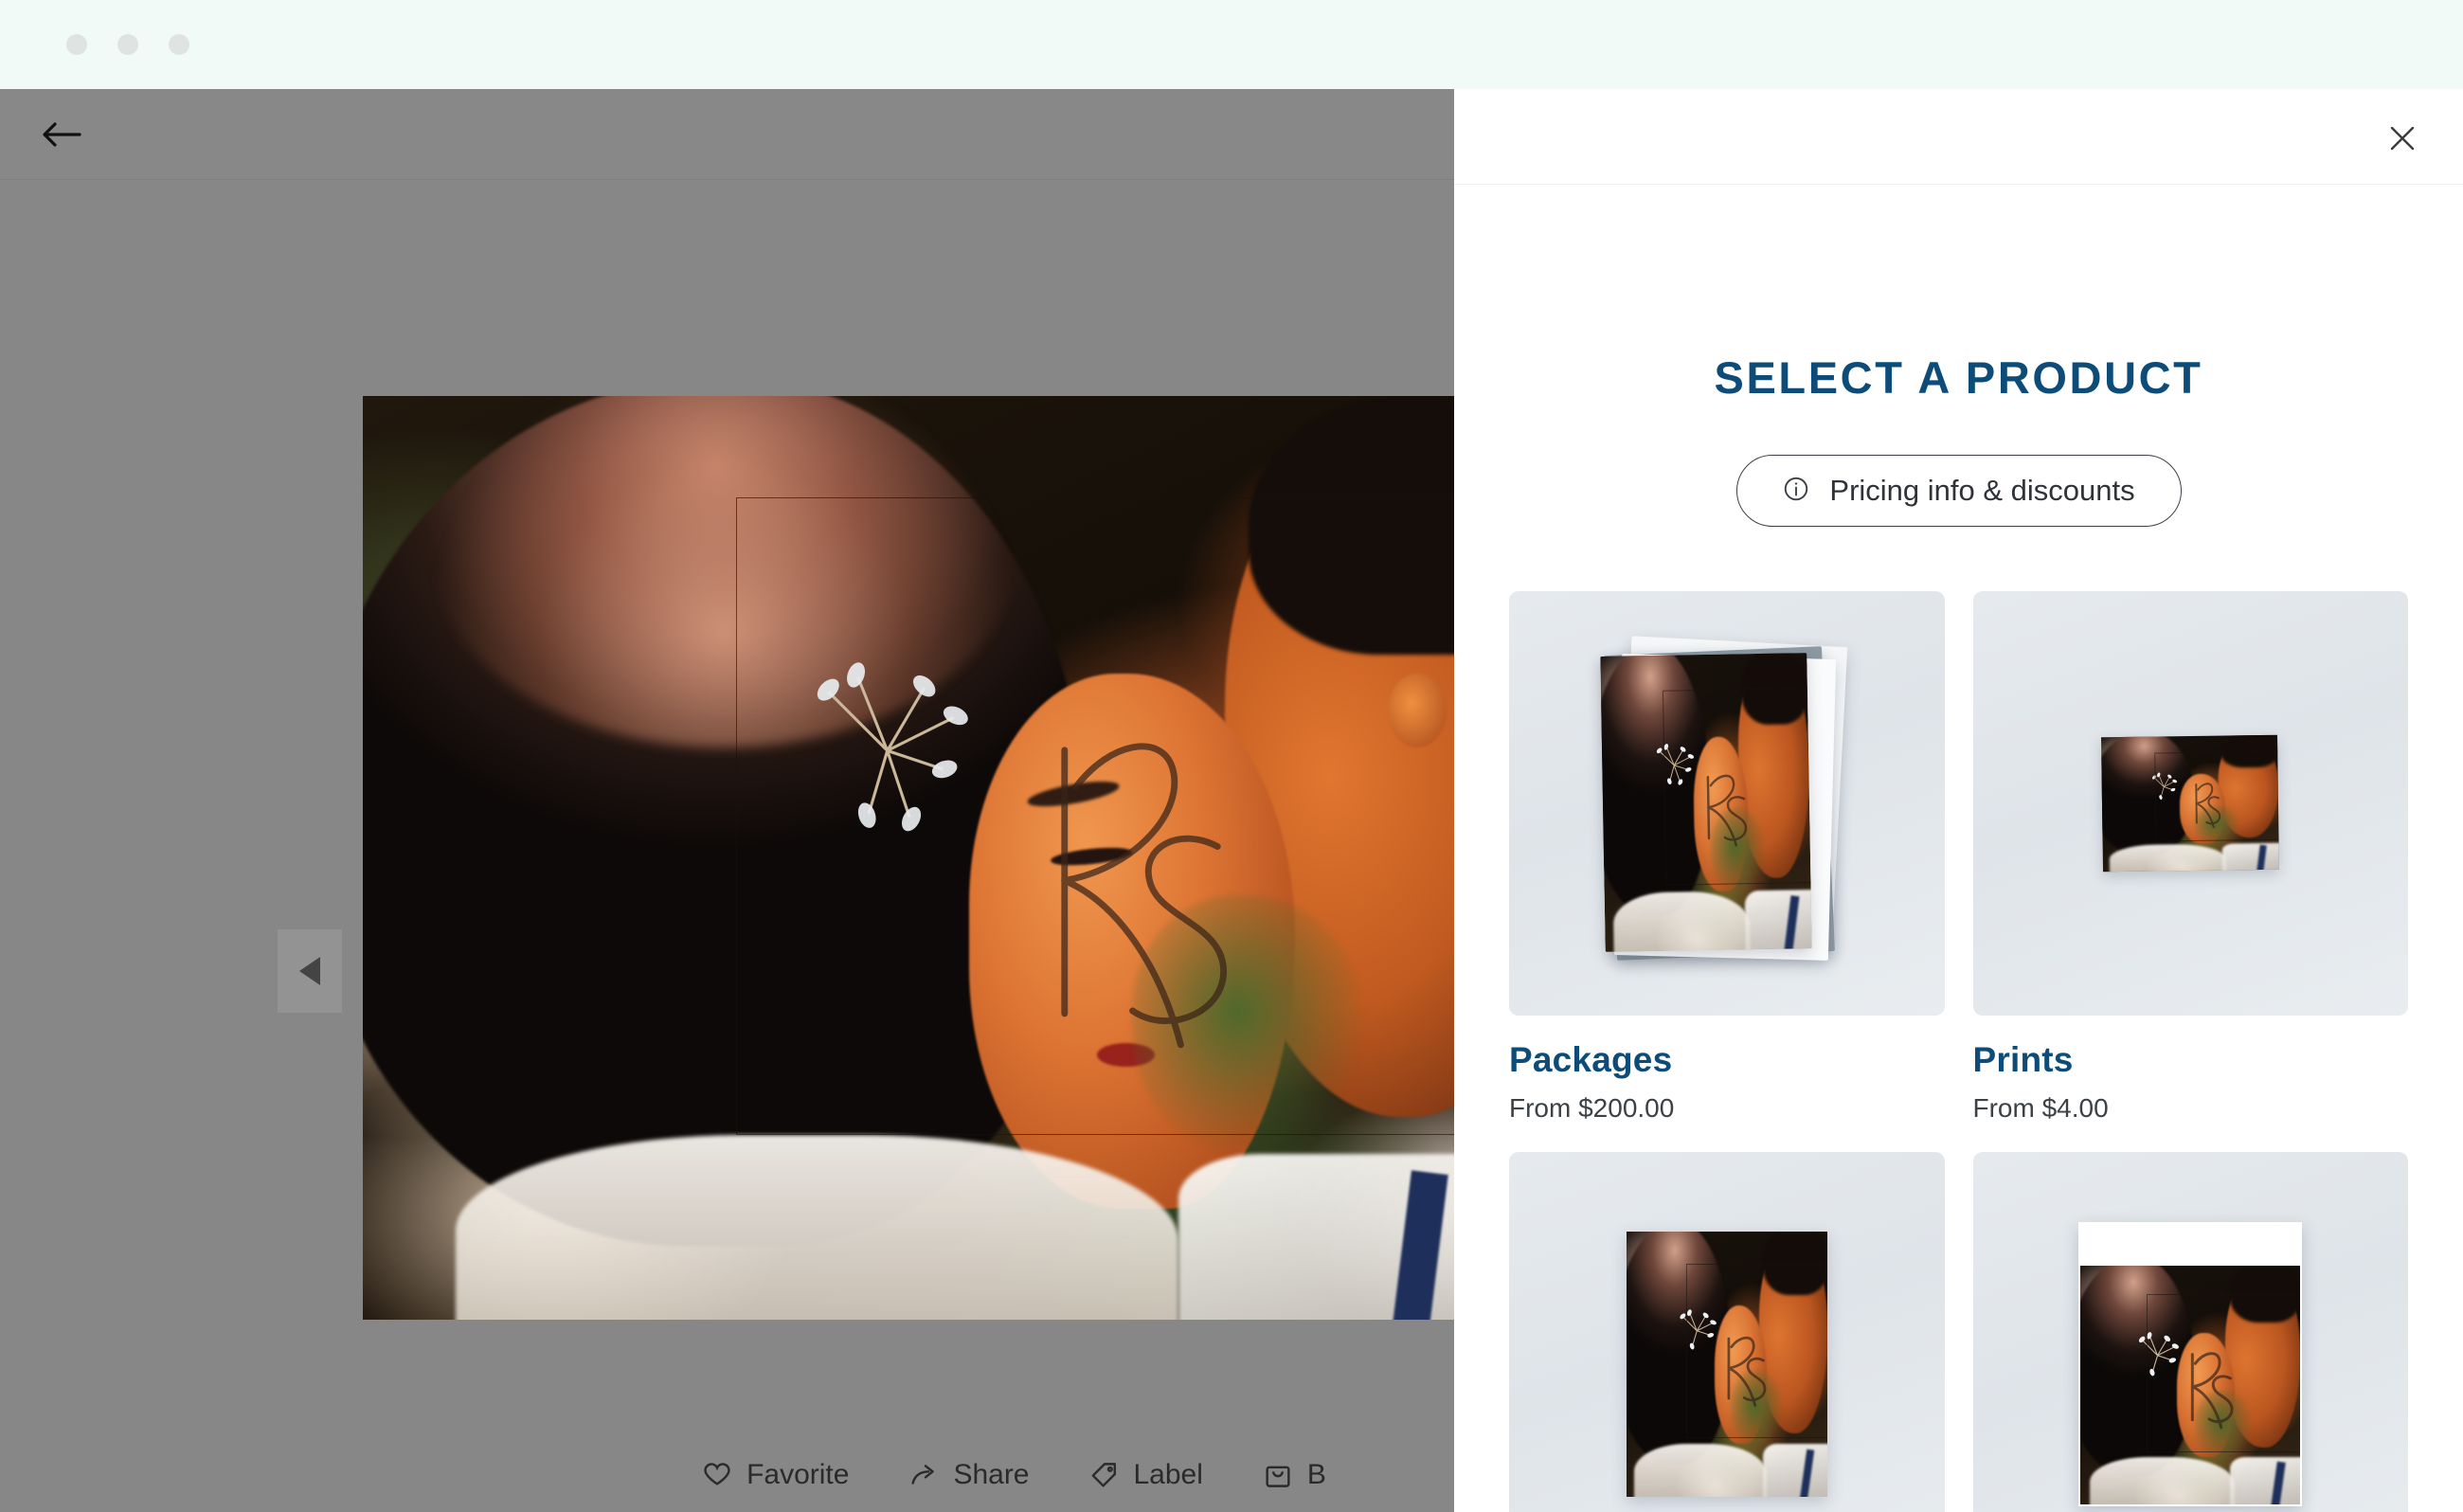  I want to click on panel-header, so click(1958, 137).